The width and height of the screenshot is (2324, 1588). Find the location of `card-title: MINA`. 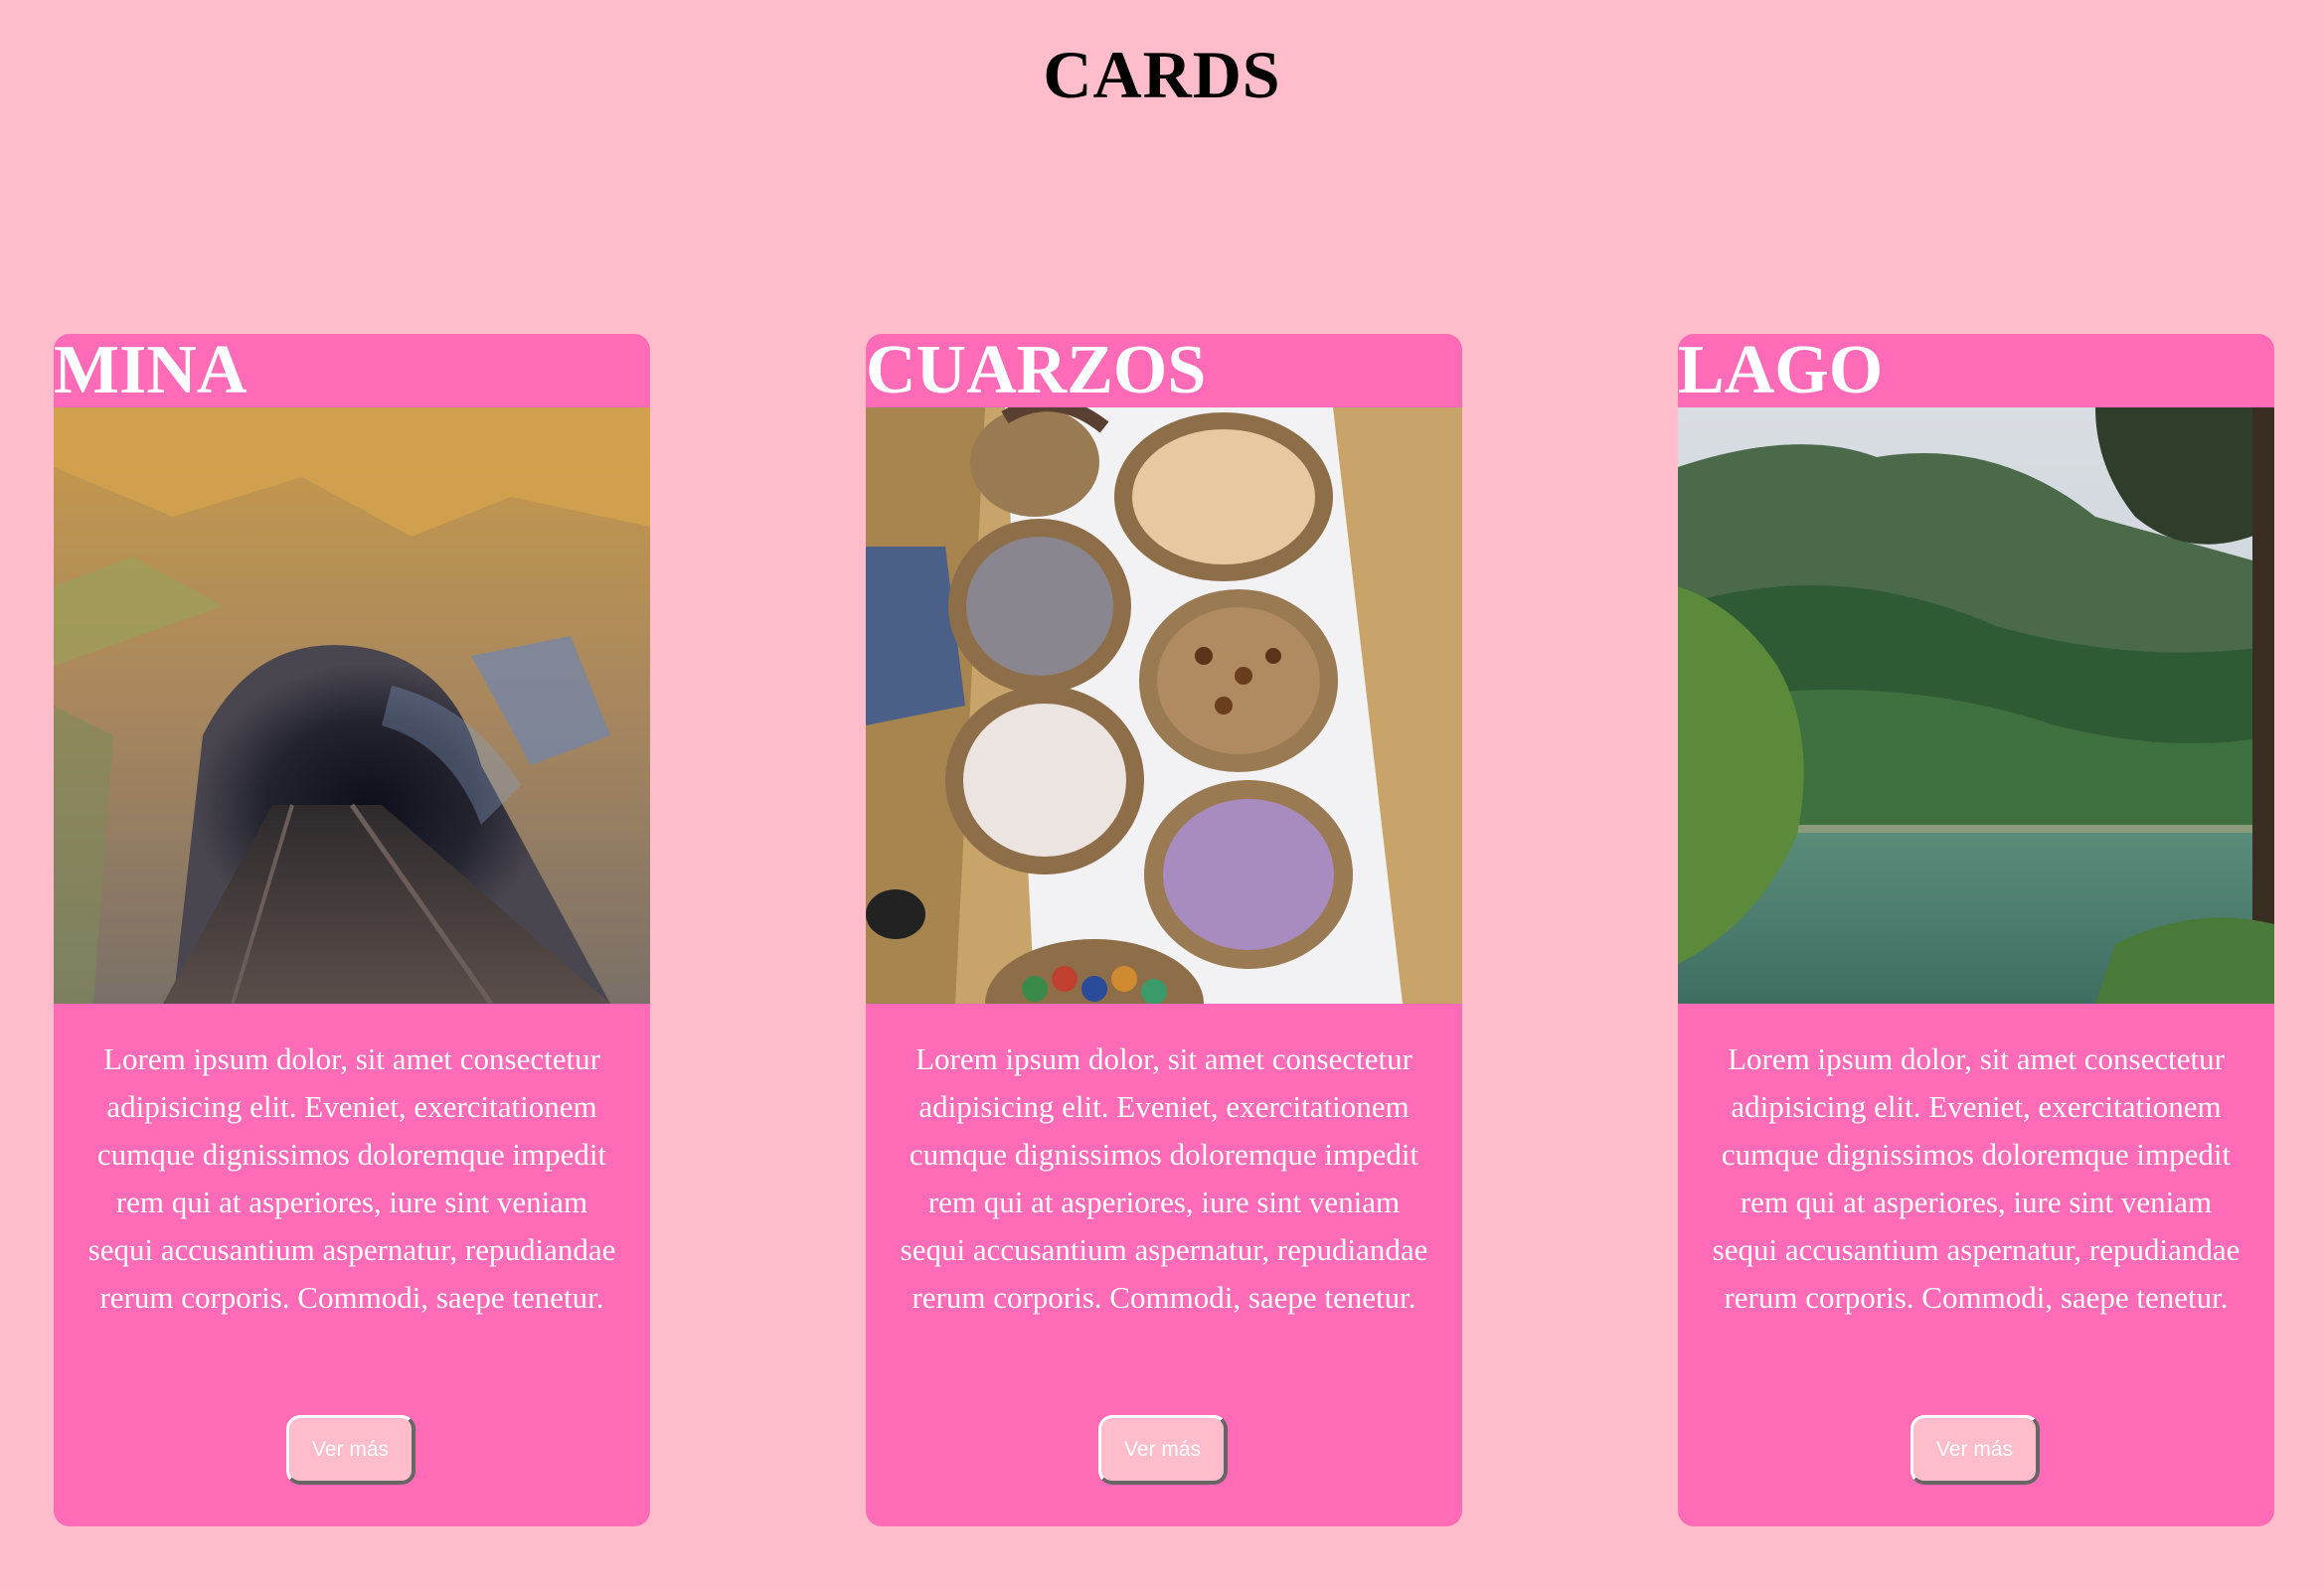

card-title: MINA is located at coordinates (151, 371).